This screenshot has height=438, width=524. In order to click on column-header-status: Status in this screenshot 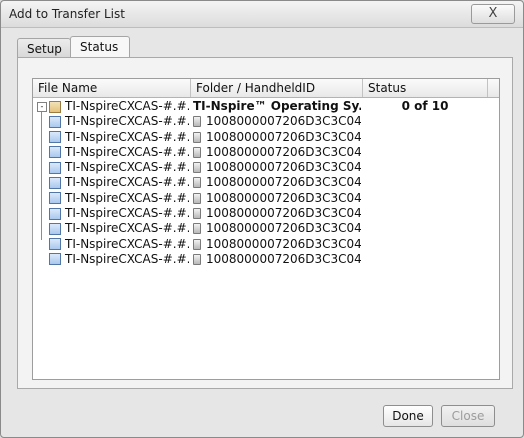, I will do `click(425, 88)`.